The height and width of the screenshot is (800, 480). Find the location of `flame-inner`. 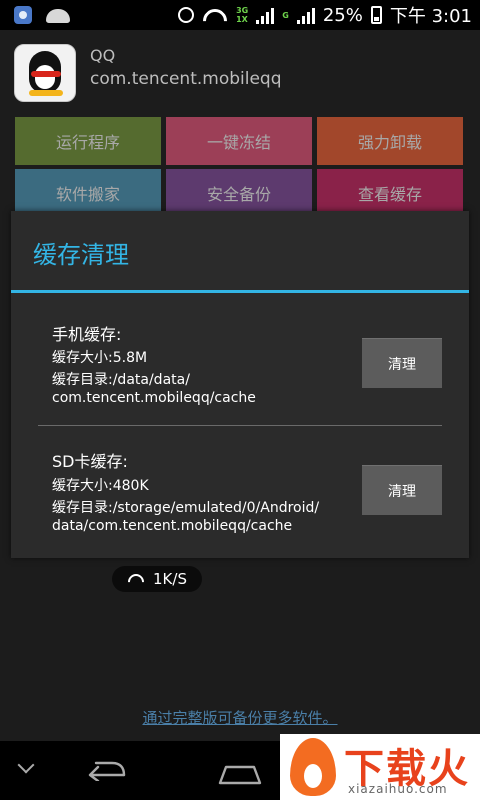

flame-inner is located at coordinates (313, 776).